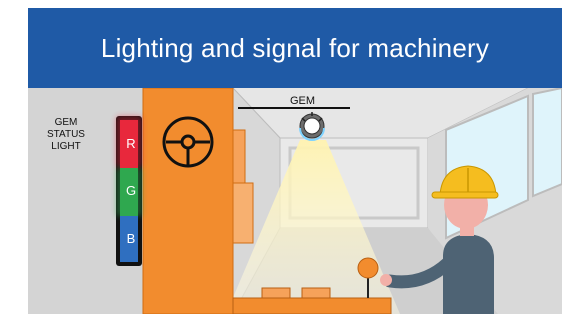 The width and height of the screenshot is (563, 314). What do you see at coordinates (131, 190) in the screenshot?
I see `status-letter-g: G` at bounding box center [131, 190].